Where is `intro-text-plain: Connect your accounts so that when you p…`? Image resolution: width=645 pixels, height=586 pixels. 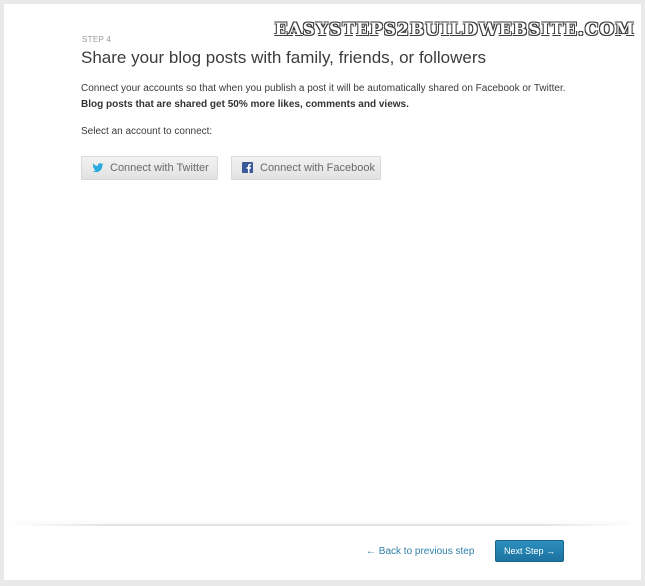 intro-text-plain: Connect your accounts so that when you p… is located at coordinates (323, 88).